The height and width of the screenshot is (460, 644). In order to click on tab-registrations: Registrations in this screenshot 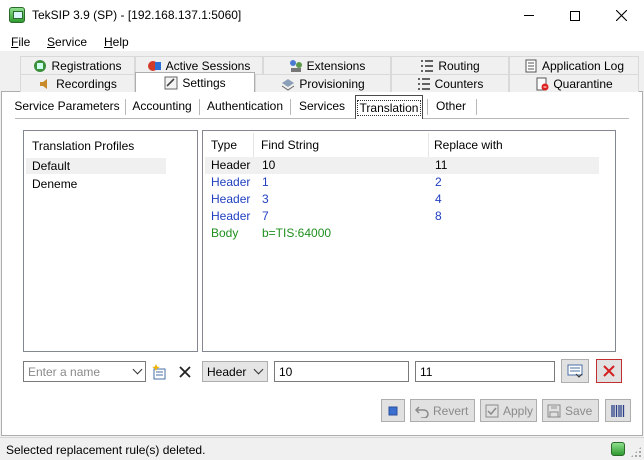, I will do `click(77, 65)`.